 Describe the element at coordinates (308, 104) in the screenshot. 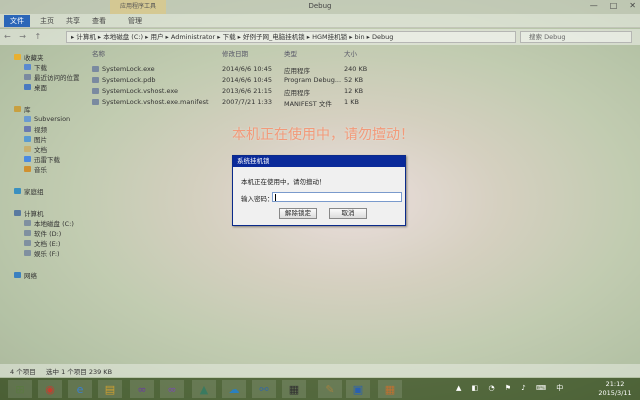

I see `file-type: MANIFEST 文件` at that location.